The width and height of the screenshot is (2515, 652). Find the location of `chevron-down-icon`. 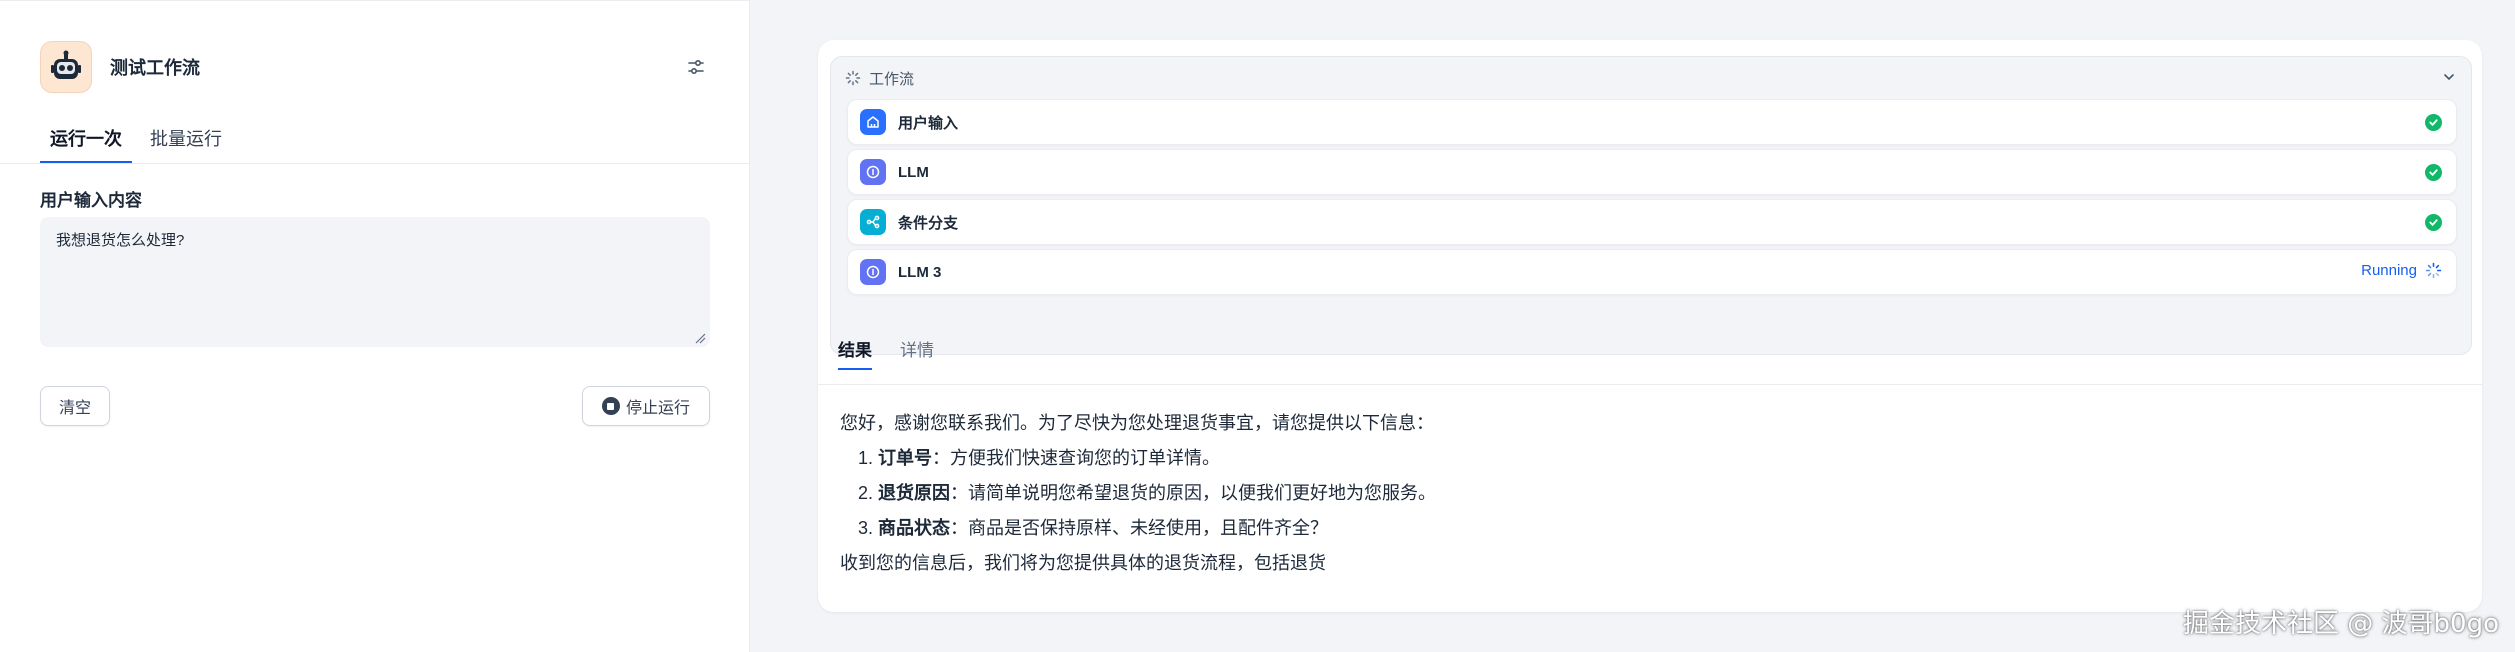

chevron-down-icon is located at coordinates (2449, 77).